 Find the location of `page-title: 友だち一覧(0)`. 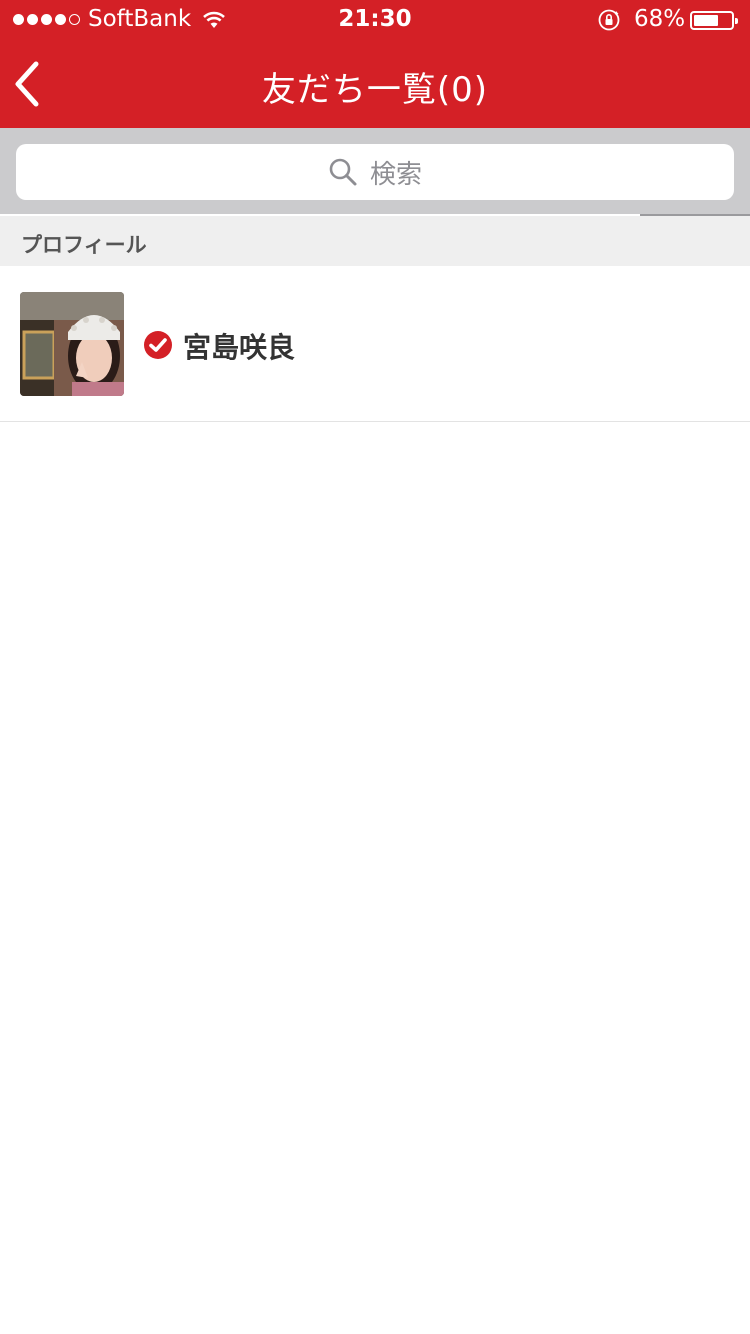

page-title: 友だち一覧(0) is located at coordinates (375, 90).